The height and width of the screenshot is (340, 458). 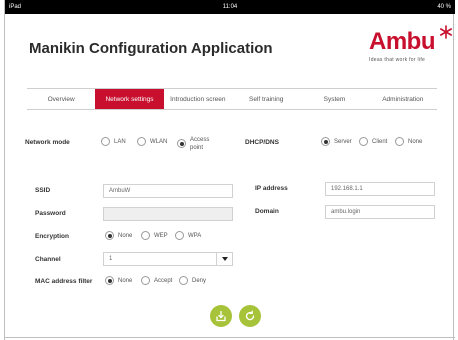 I want to click on radio-client-label: Client, so click(x=380, y=141).